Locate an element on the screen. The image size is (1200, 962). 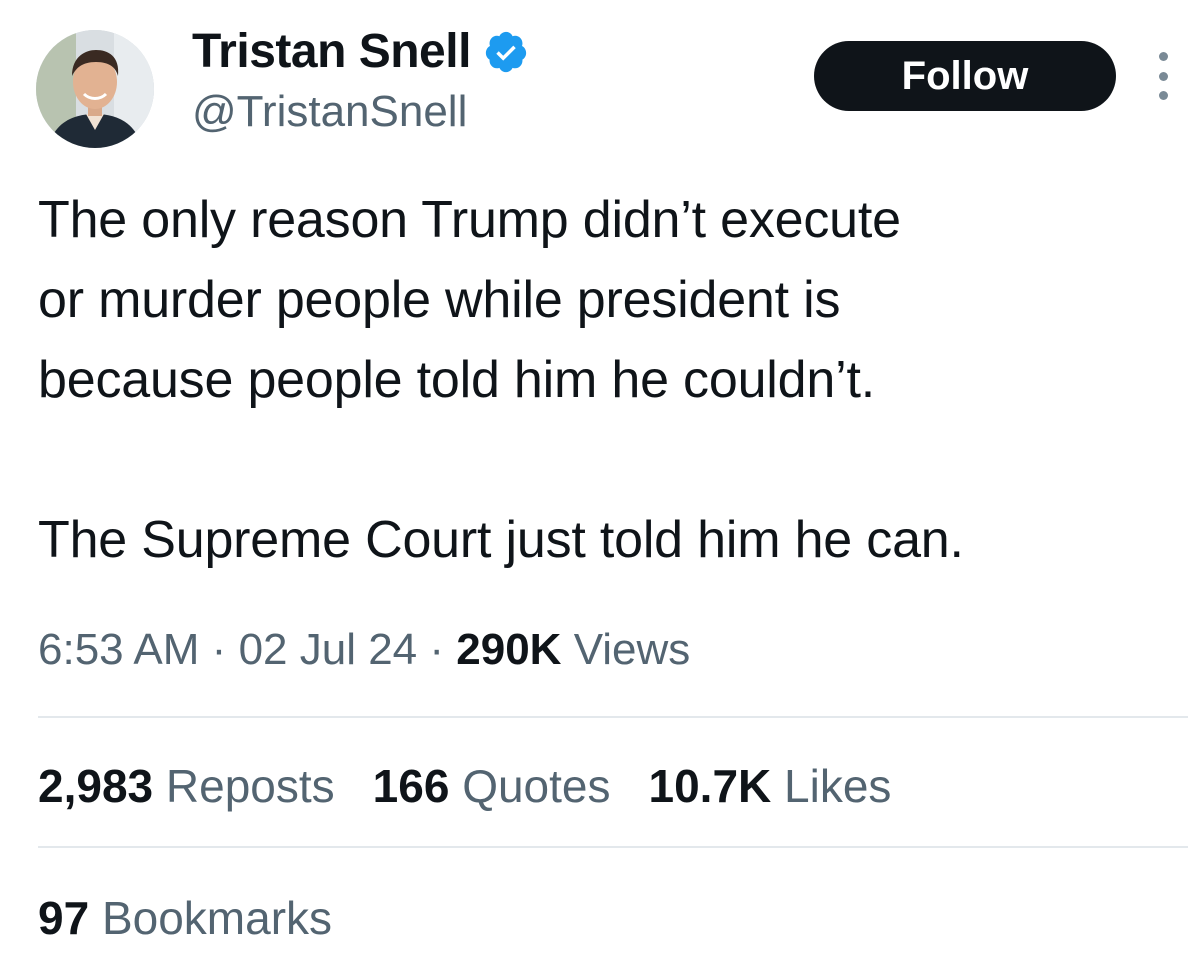
avatar-image is located at coordinates (95, 89).